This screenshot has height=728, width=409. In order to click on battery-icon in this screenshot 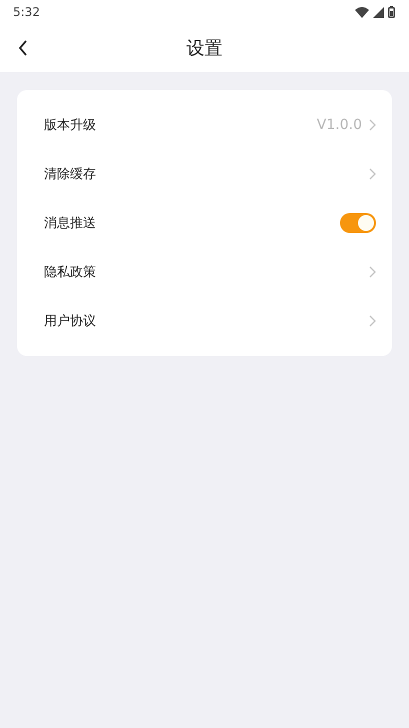, I will do `click(391, 12)`.